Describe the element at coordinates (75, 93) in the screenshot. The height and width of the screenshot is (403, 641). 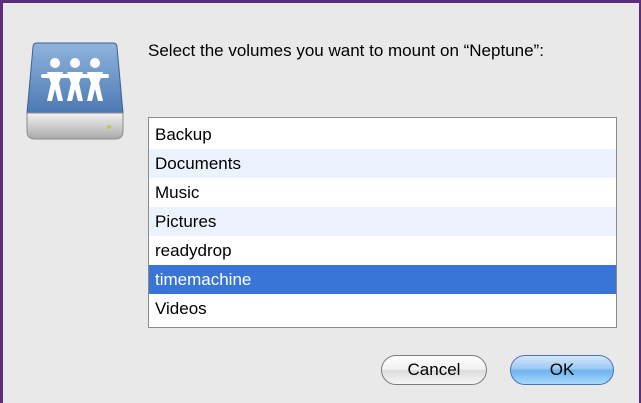
I see `shared-network-drive-icon` at that location.